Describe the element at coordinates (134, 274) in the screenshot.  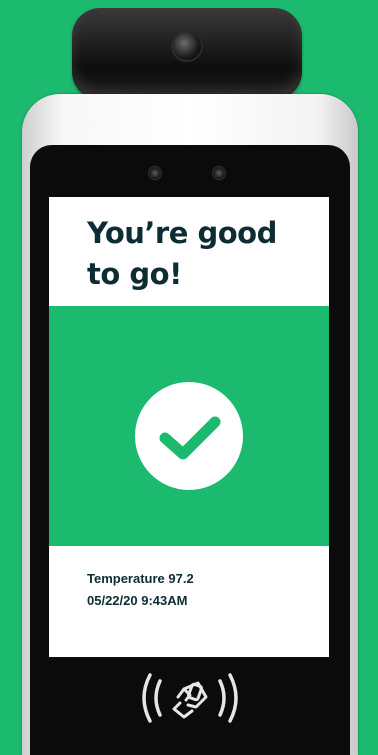
I see `headline-line-2: to go!` at that location.